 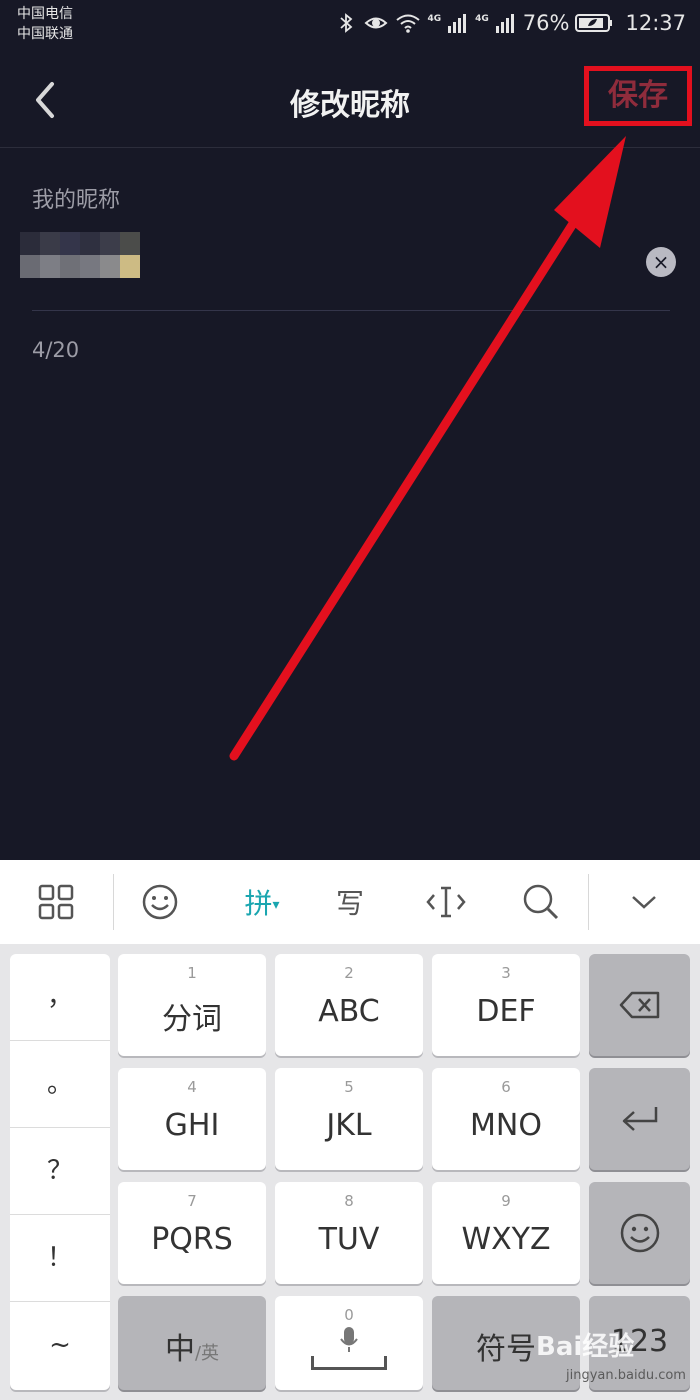 I want to click on network-type-1: 4G, so click(x=434, y=23).